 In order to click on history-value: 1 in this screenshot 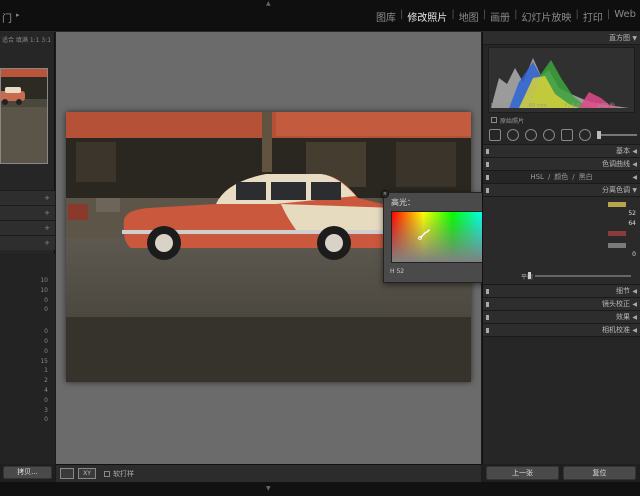, I will do `click(27, 371)`.